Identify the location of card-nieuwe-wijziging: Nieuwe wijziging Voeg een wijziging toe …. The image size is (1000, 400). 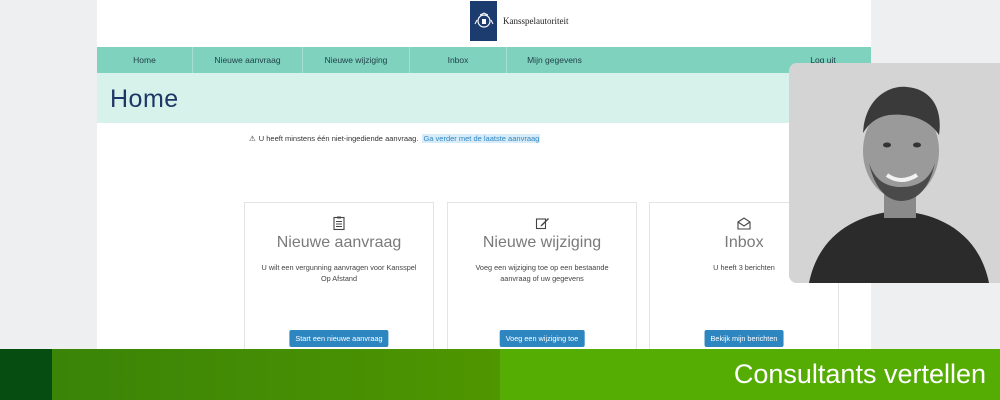
(542, 277).